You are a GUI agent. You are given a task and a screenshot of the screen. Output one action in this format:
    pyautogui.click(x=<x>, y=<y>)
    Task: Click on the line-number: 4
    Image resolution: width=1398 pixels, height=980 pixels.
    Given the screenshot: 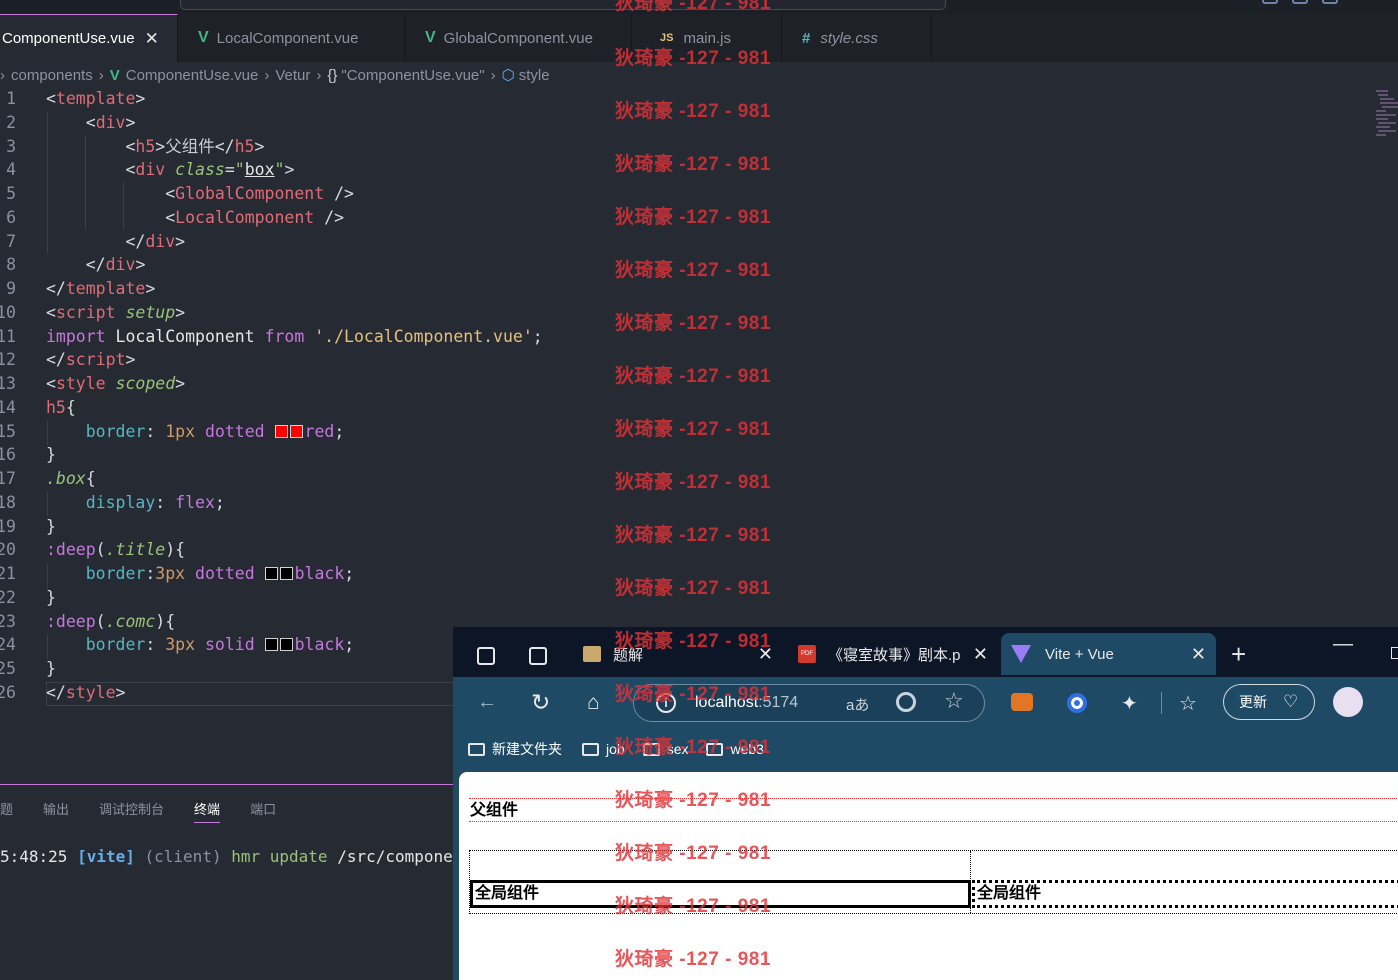 What is the action you would take?
    pyautogui.click(x=11, y=169)
    